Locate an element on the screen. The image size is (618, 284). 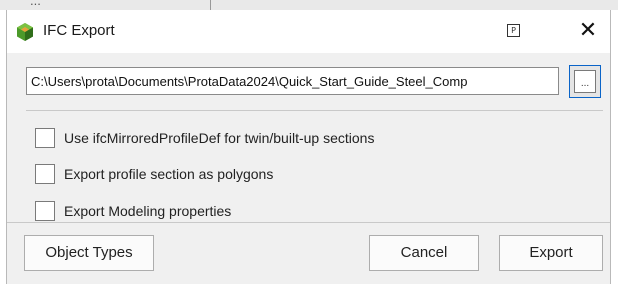
cancel-button: Cancel is located at coordinates (424, 253).